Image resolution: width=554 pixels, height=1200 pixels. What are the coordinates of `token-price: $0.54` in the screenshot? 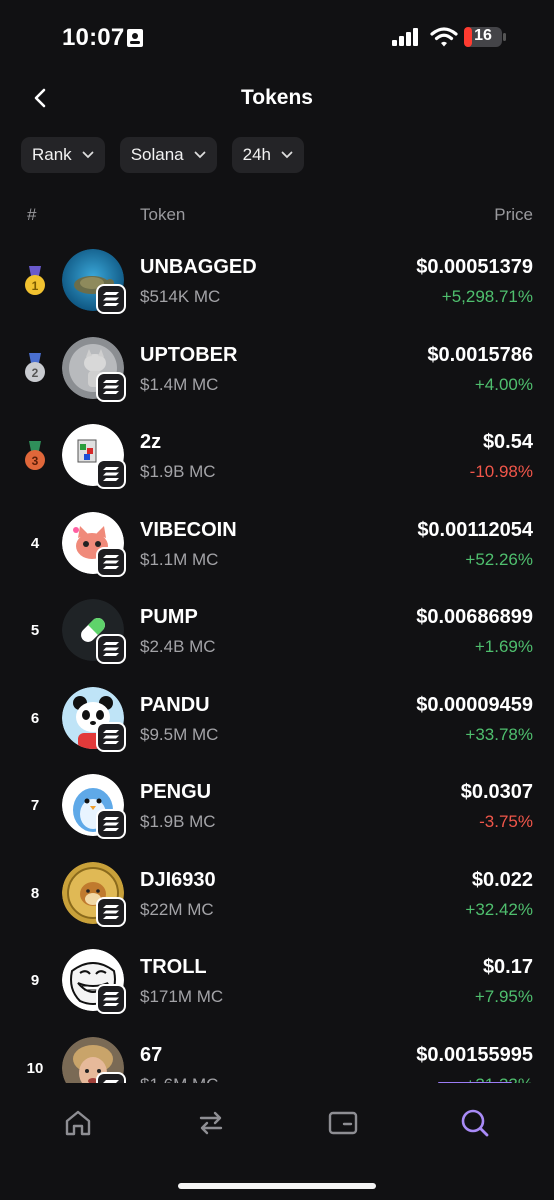 It's located at (507, 442).